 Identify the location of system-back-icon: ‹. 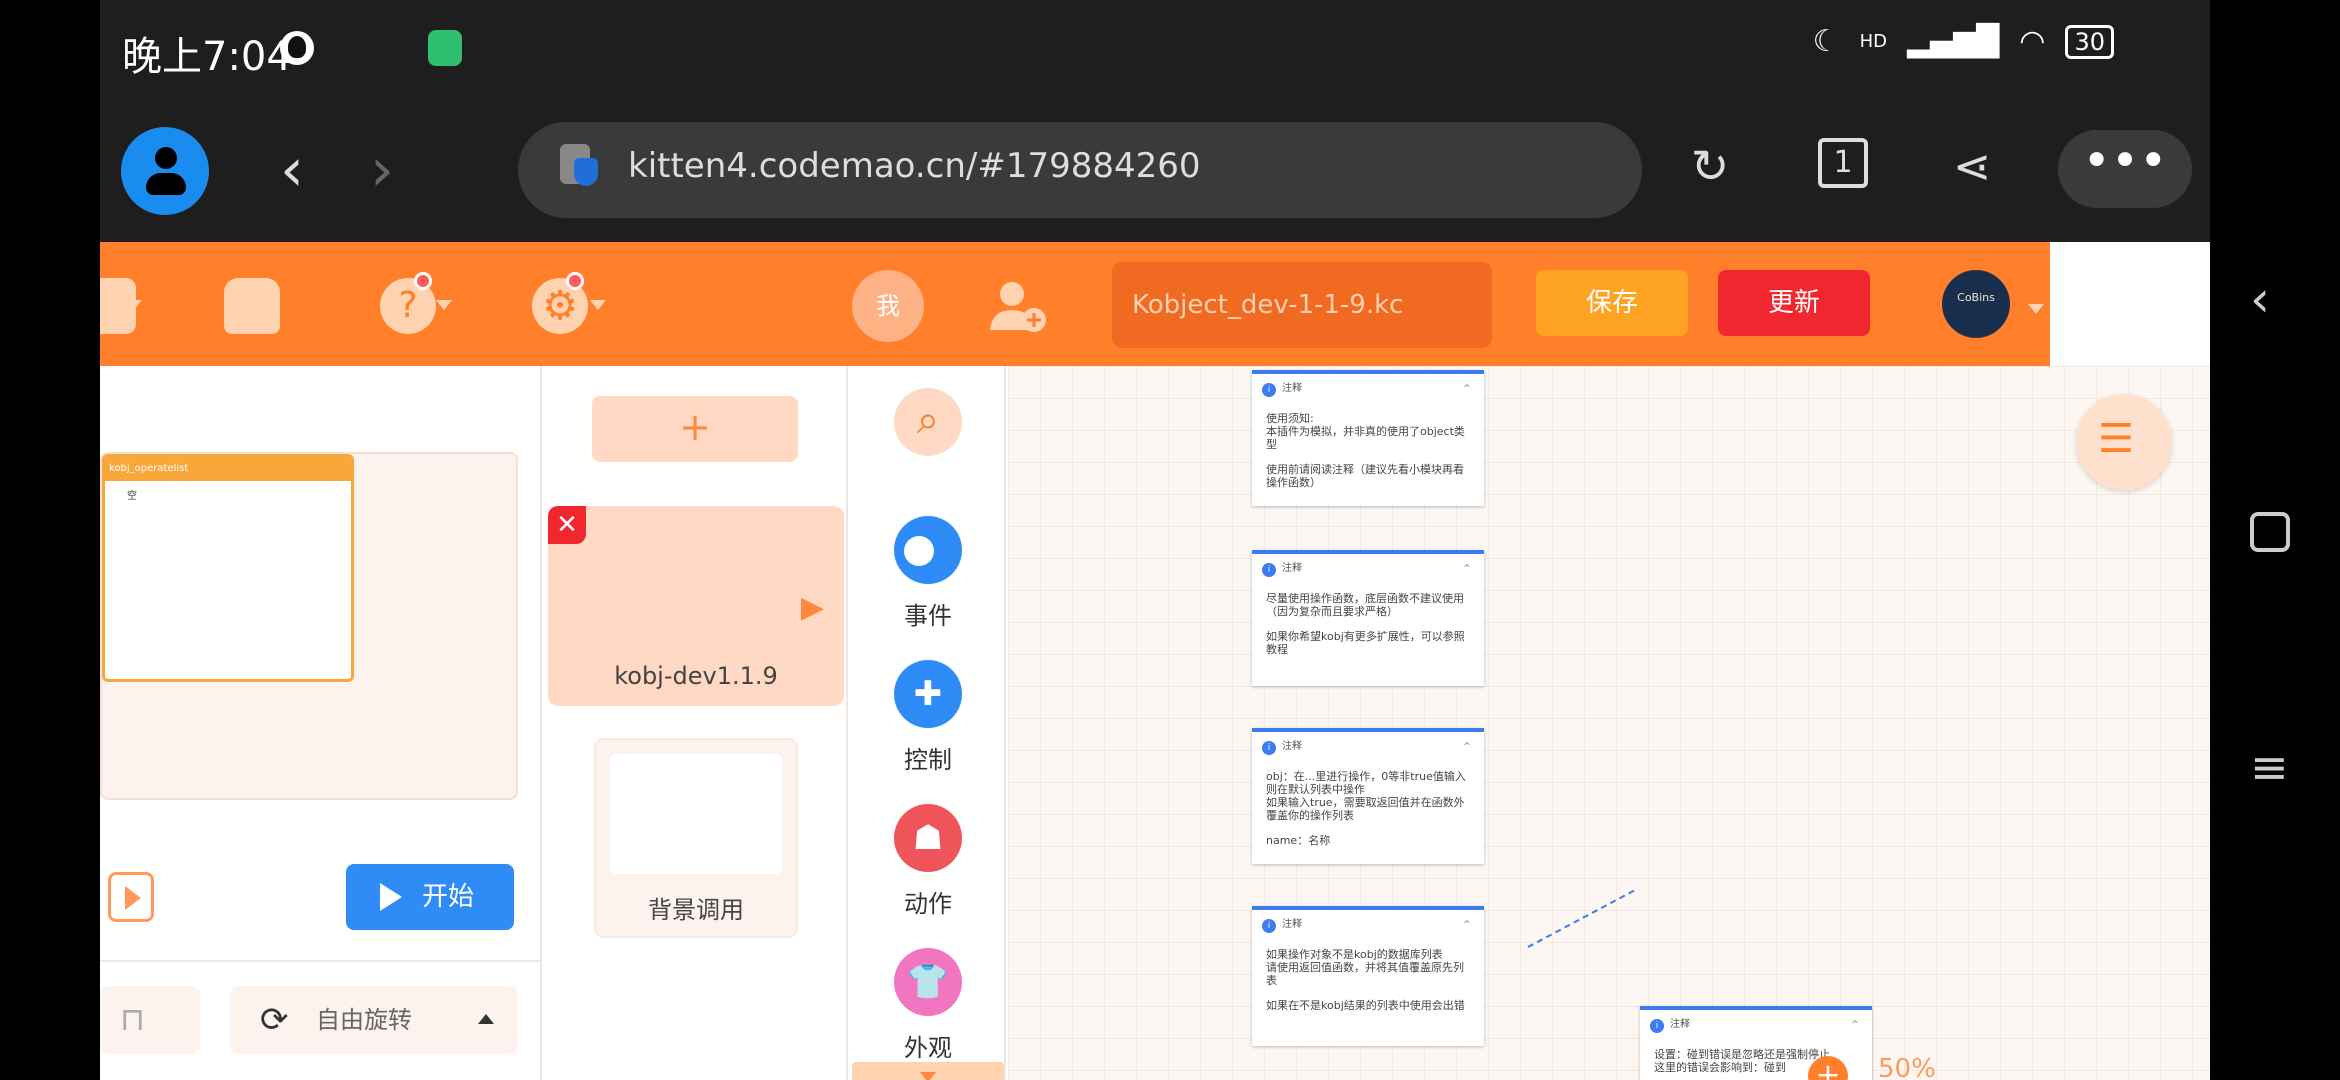
(2260, 299).